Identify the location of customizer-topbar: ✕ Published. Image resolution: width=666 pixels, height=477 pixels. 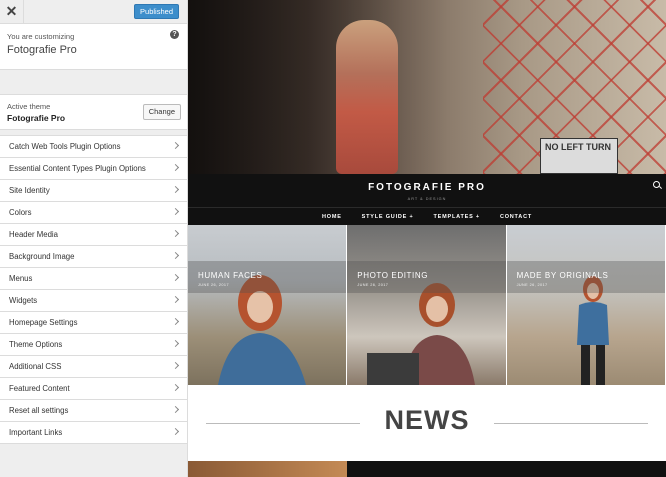
(93, 12).